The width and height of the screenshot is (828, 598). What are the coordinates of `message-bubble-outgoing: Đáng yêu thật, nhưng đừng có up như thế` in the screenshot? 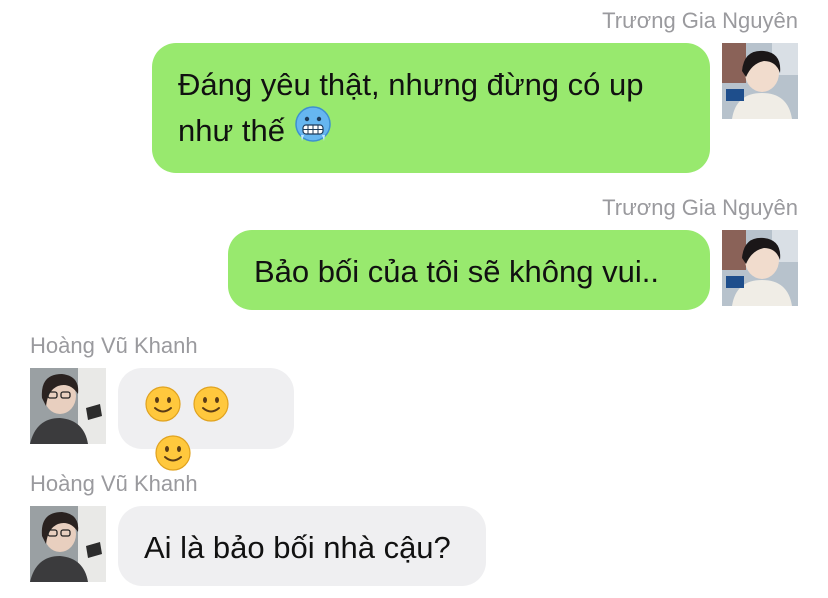 It's located at (431, 108).